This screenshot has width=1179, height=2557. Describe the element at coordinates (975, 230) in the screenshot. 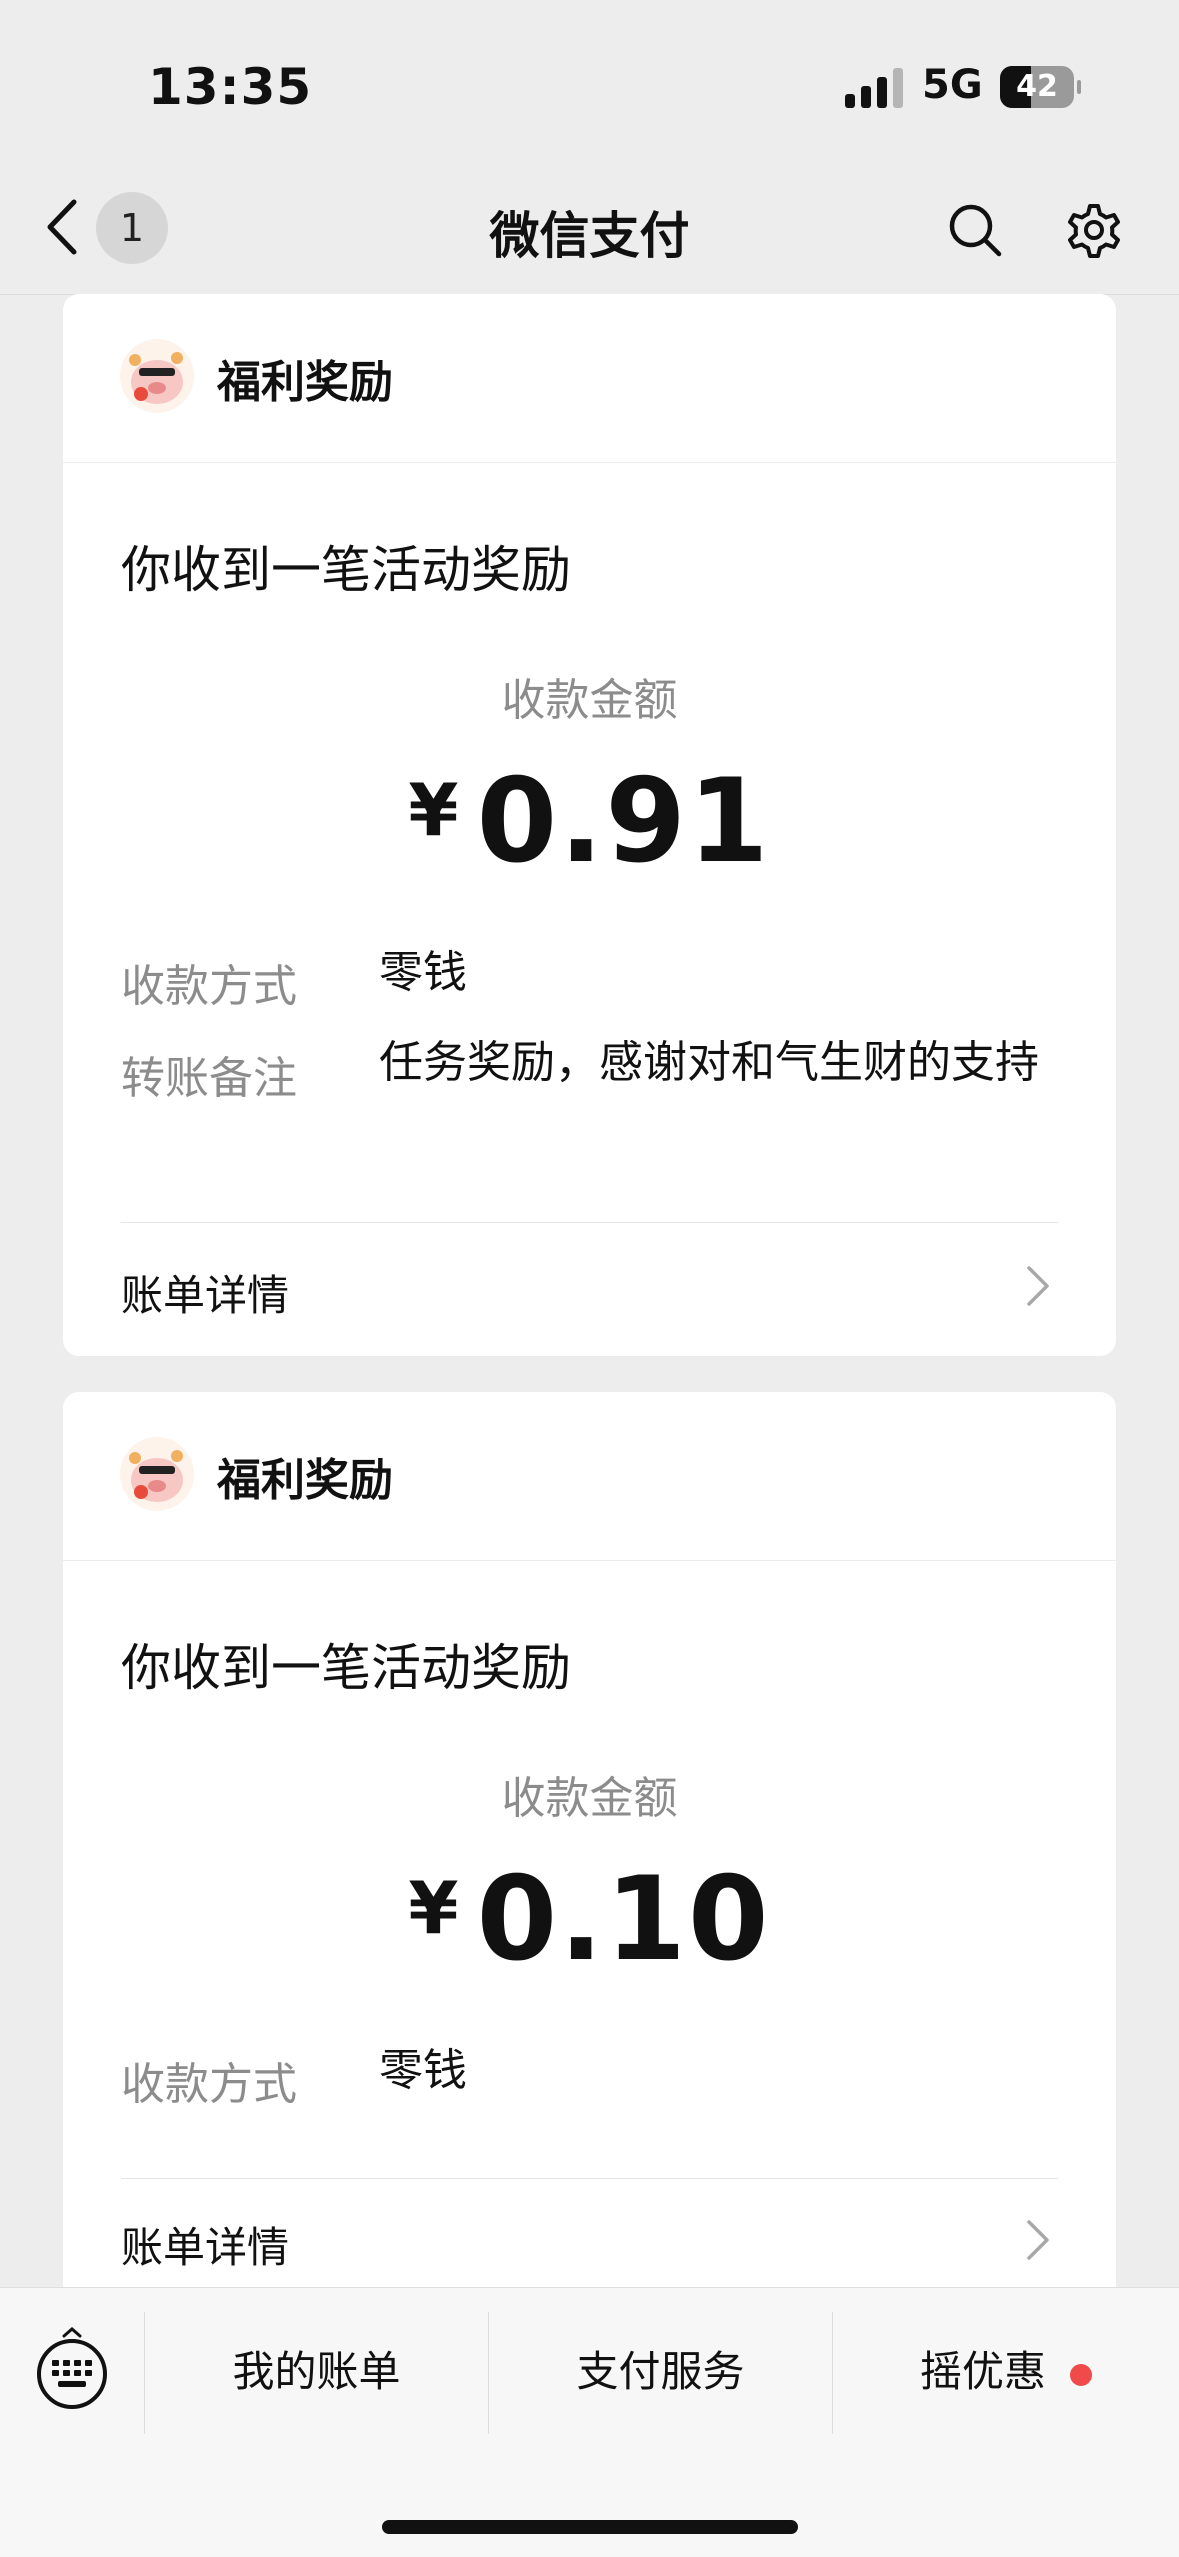

I see `search-icon` at that location.